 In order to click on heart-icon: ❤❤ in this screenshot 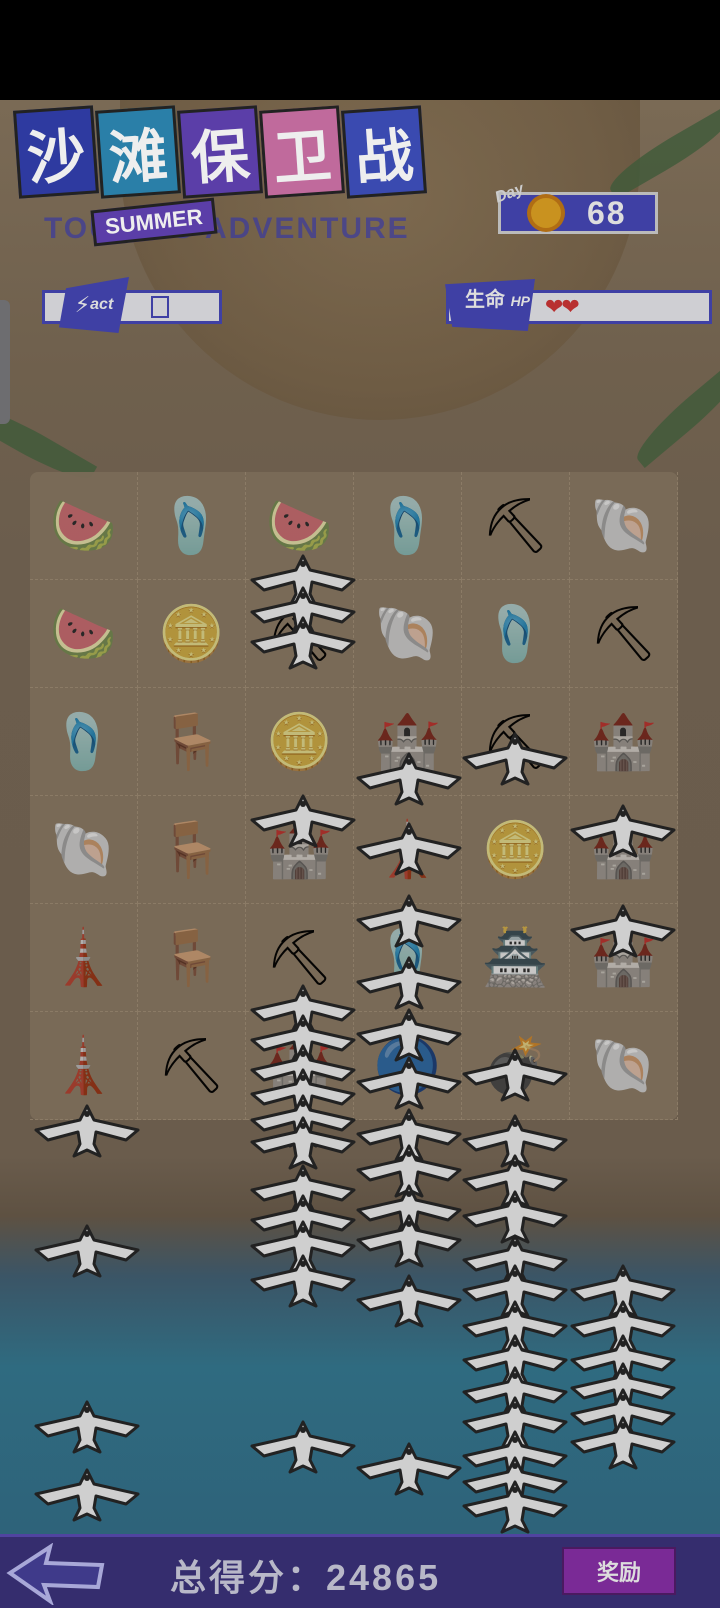, I will do `click(562, 306)`.